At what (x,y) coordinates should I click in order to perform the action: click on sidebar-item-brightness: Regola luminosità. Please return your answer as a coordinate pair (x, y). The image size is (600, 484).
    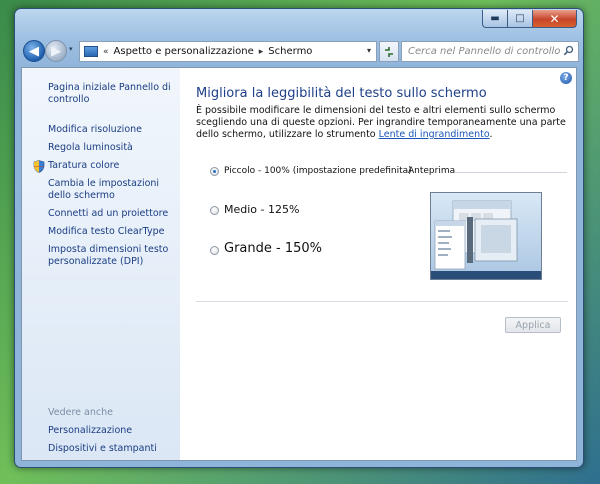
    Looking at the image, I should click on (112, 148).